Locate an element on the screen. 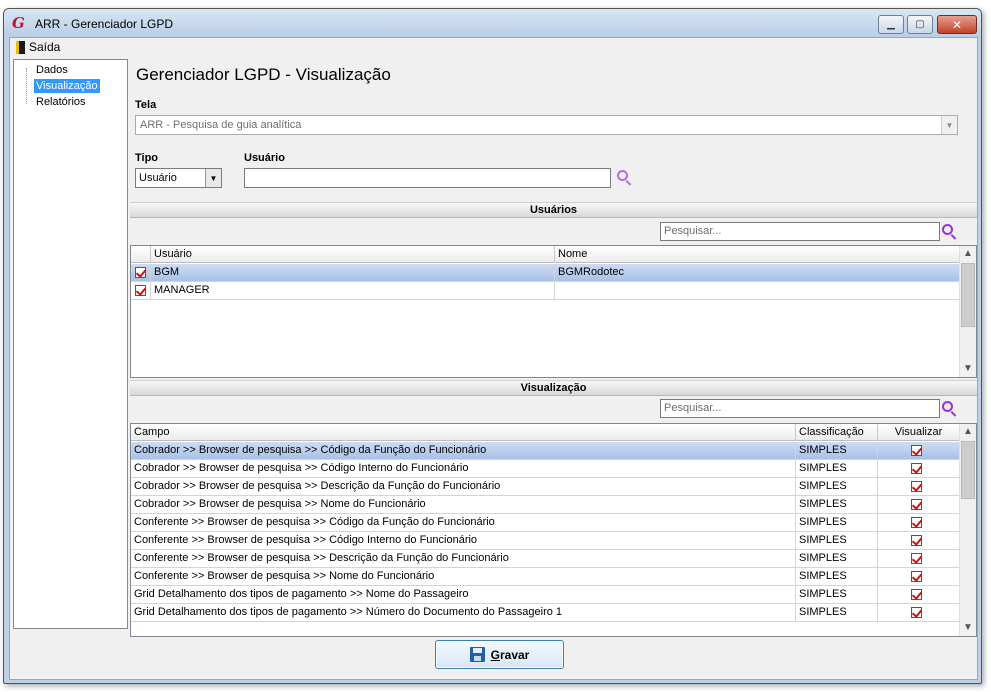 This screenshot has width=991, height=692. usuario-input is located at coordinates (427, 178).